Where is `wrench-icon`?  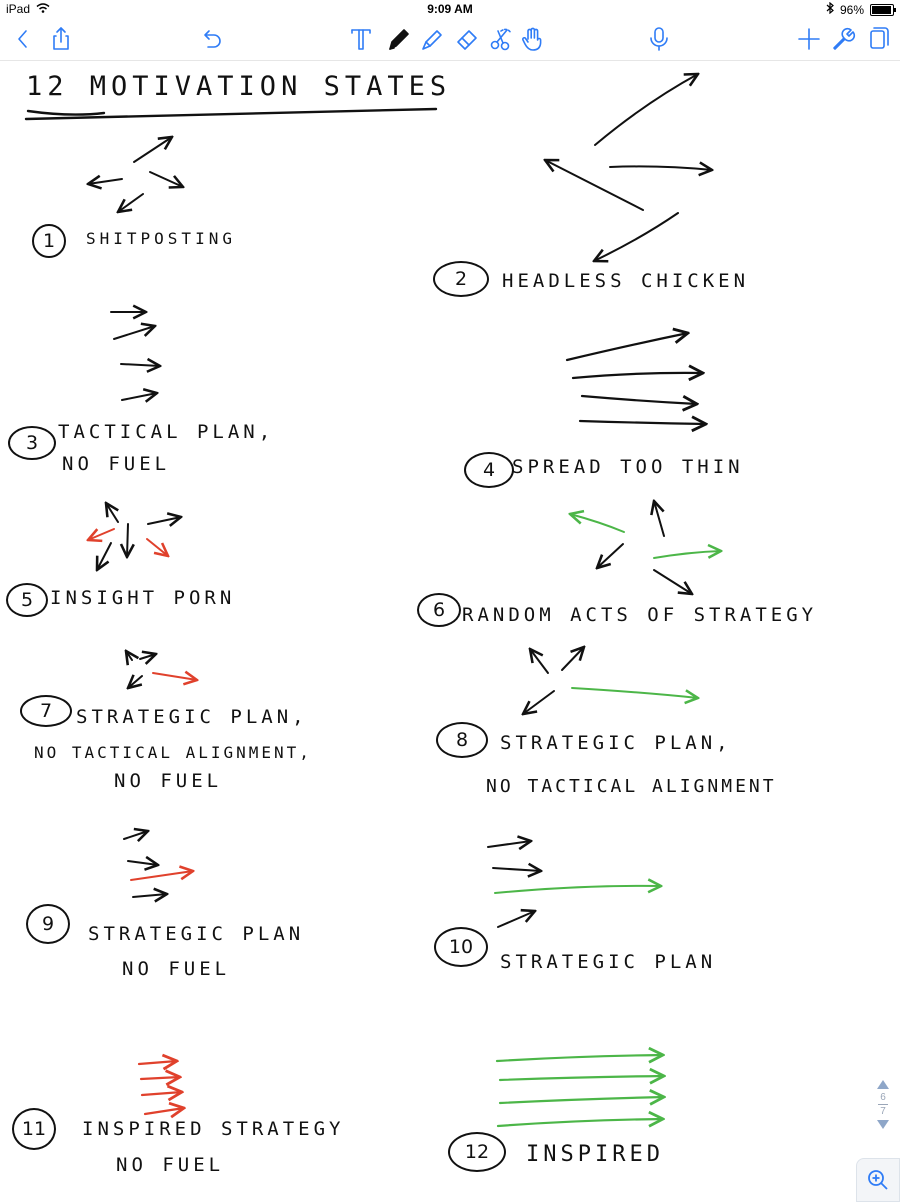
wrench-icon is located at coordinates (844, 38).